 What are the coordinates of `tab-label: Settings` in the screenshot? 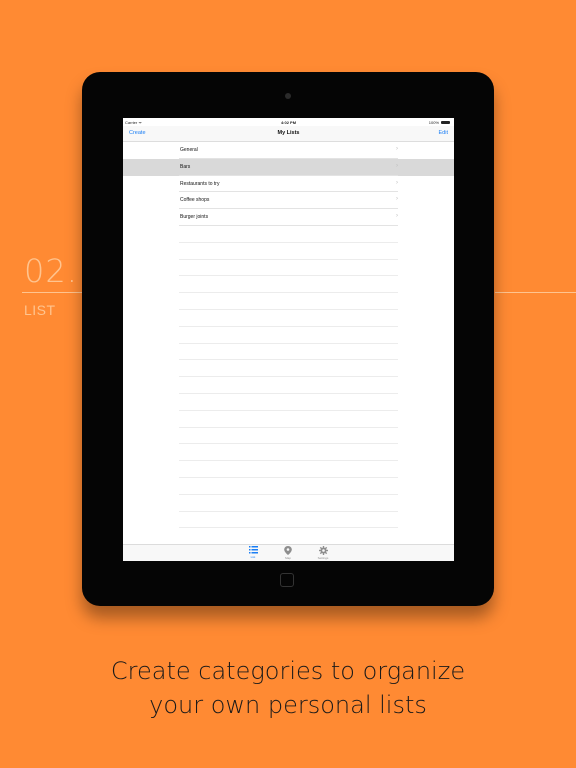 It's located at (323, 558).